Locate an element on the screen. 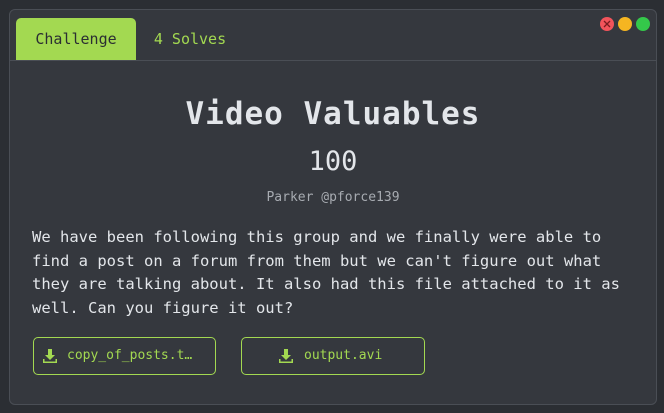 The image size is (664, 413). window-controls is located at coordinates (623, 23).